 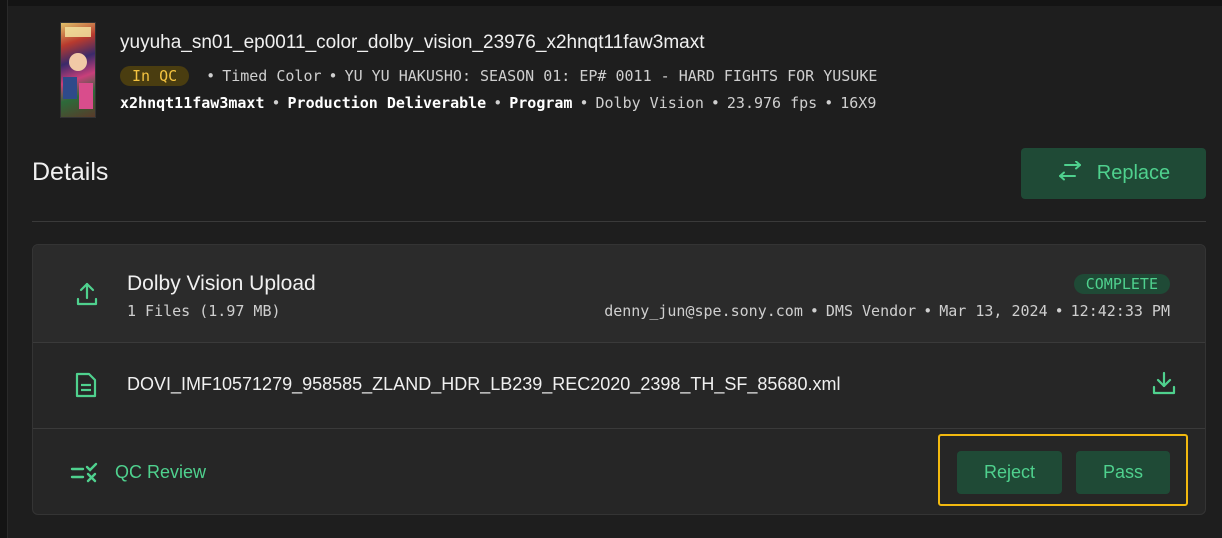 What do you see at coordinates (1164, 383) in the screenshot?
I see `download-icon` at bounding box center [1164, 383].